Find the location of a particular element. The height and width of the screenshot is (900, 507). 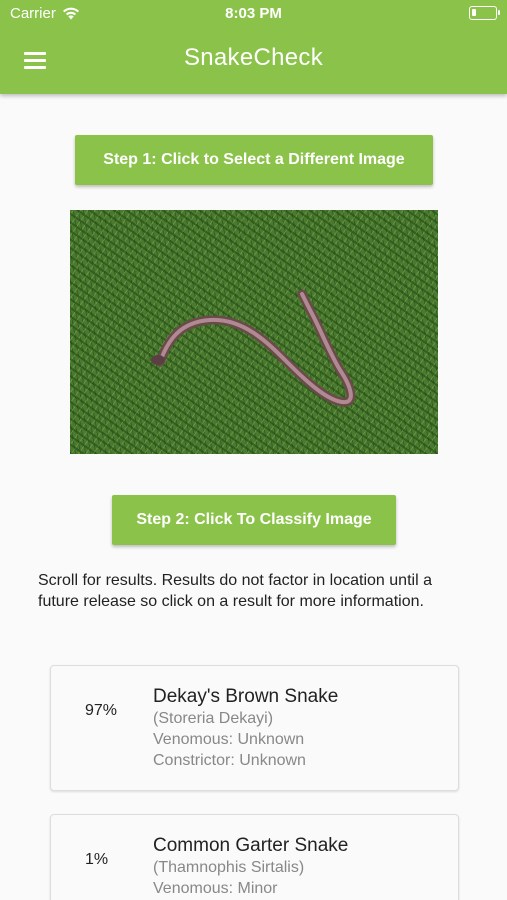

constrictor-status: Constrictor: Unknown is located at coordinates (229, 760).